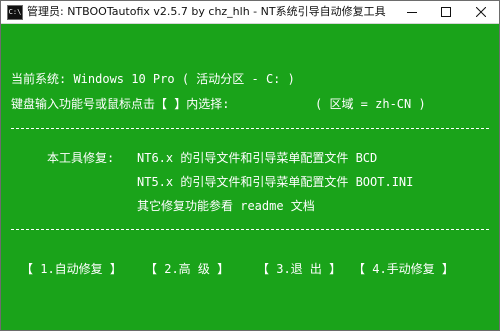 Image resolution: width=500 pixels, height=331 pixels. I want to click on fix-item-nt5: NT5.x 的引导文件和引导菜单配置文件 BOOT.INI, so click(275, 182).